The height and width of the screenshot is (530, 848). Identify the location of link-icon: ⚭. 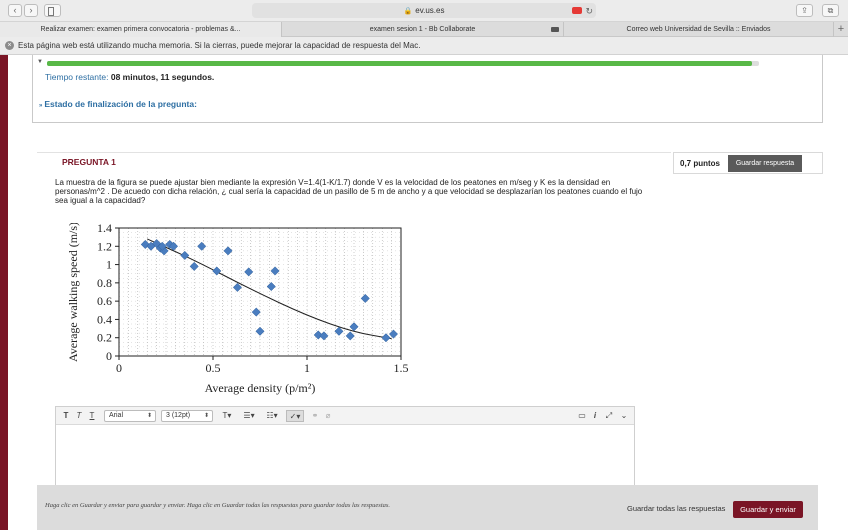
(315, 416).